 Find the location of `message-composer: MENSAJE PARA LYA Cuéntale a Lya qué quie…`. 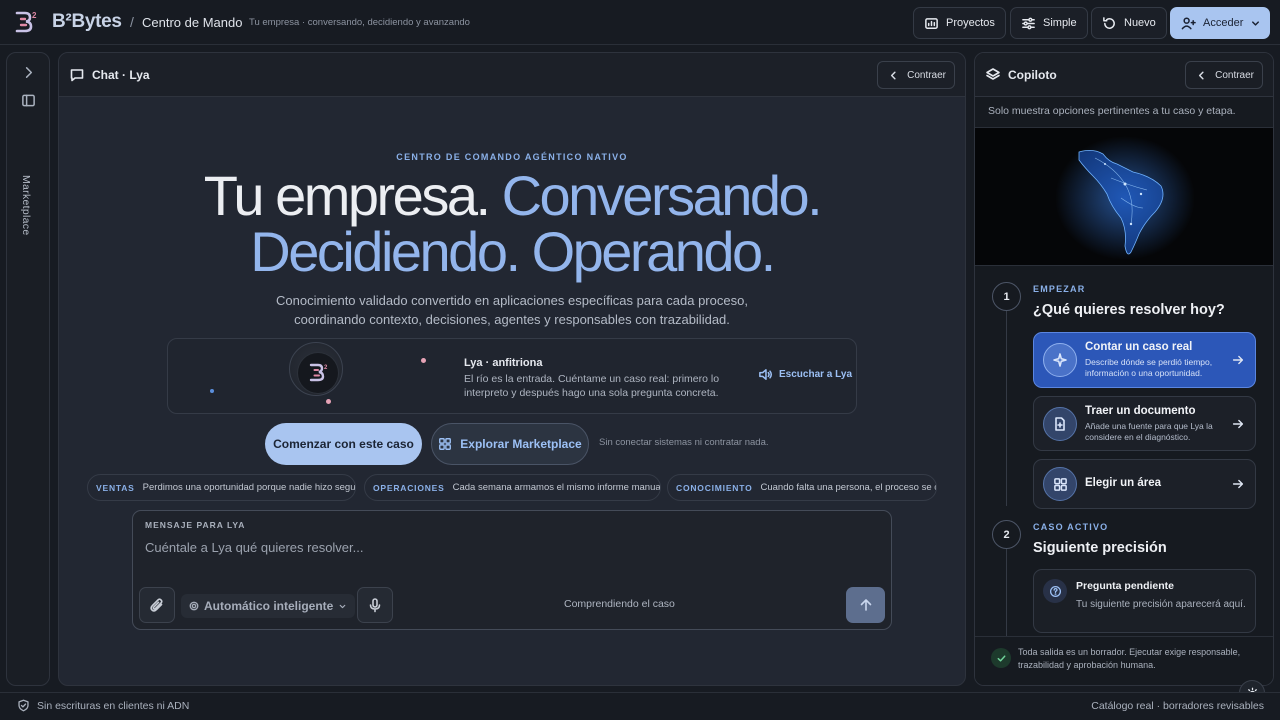

message-composer: MENSAJE PARA LYA Cuéntale a Lya qué quie… is located at coordinates (512, 570).